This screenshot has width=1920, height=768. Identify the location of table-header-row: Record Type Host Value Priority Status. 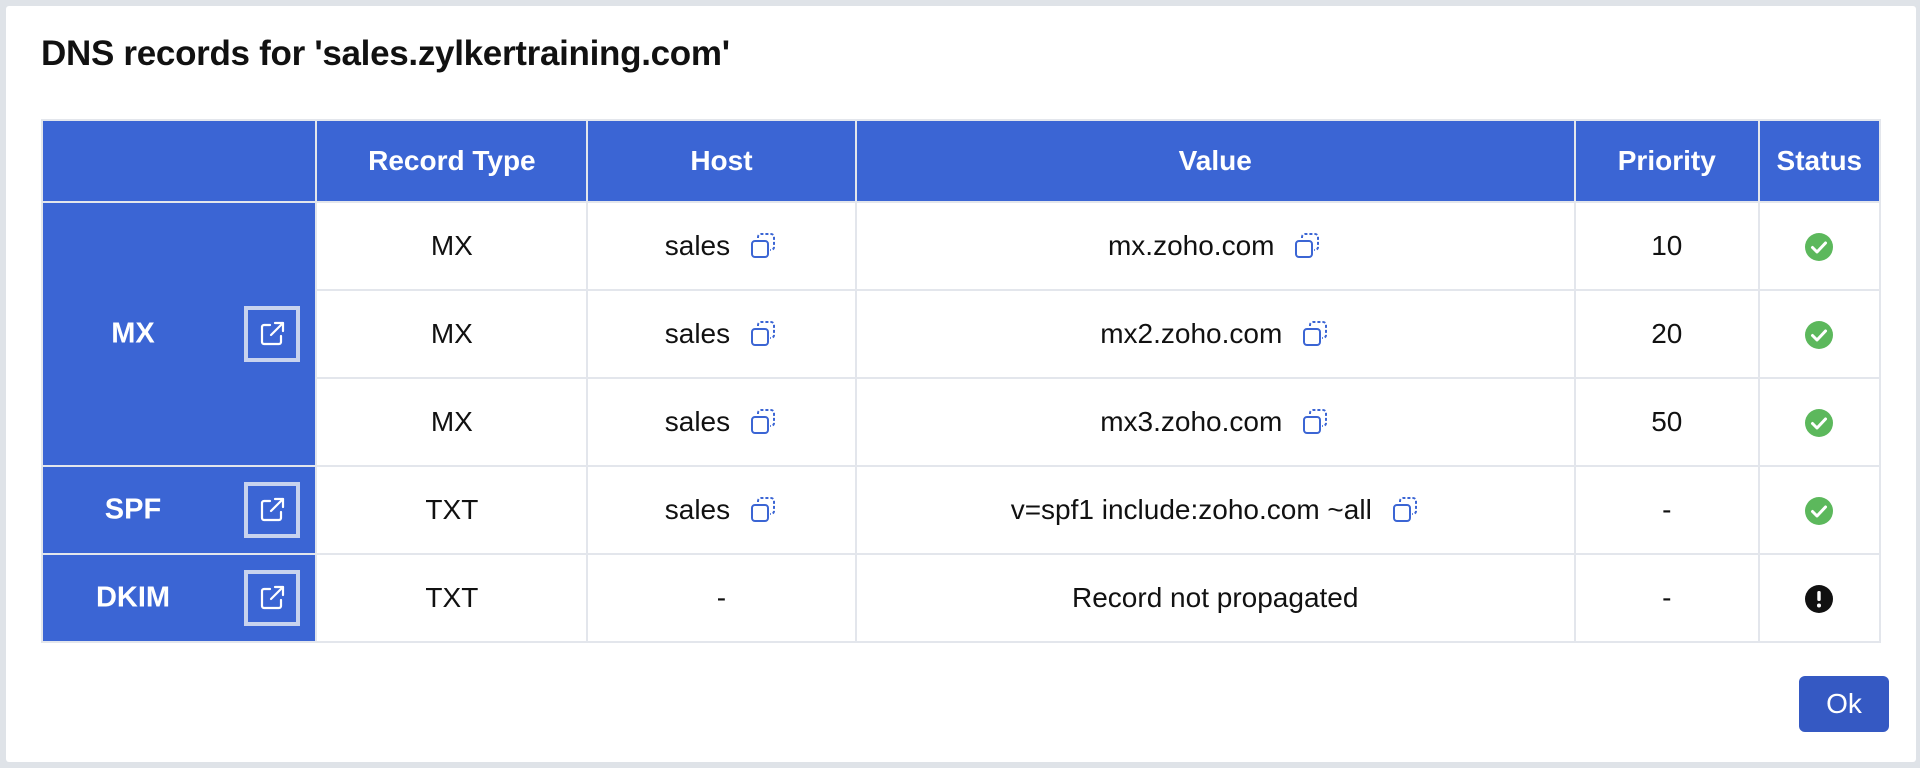
(961, 161).